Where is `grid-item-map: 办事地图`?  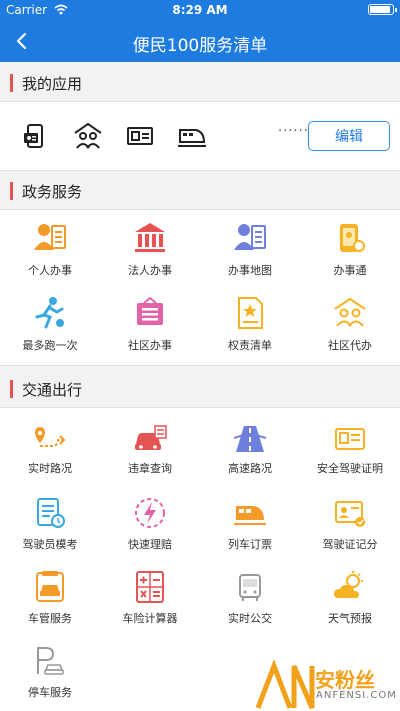 grid-item-map: 办事地图 is located at coordinates (250, 249).